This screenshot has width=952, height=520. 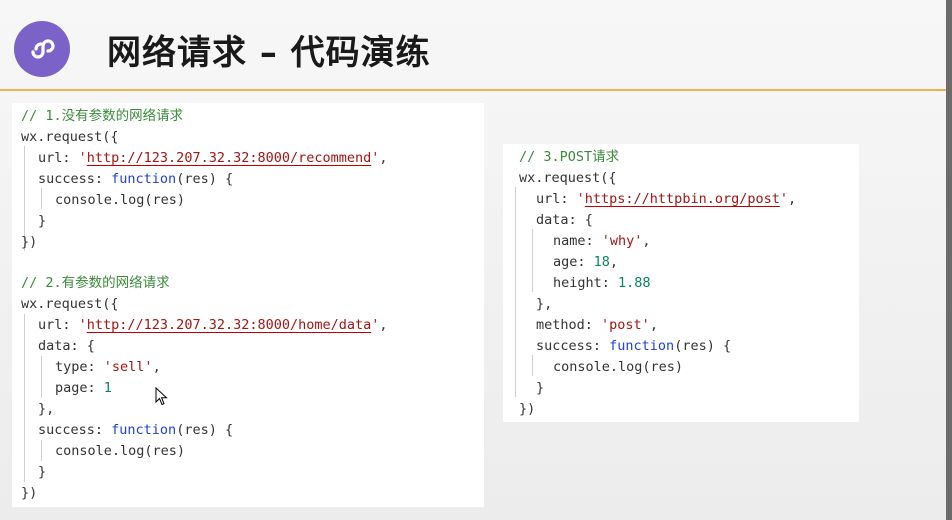 I want to click on request-url: https://httpbin.org/post, so click(x=682, y=199).